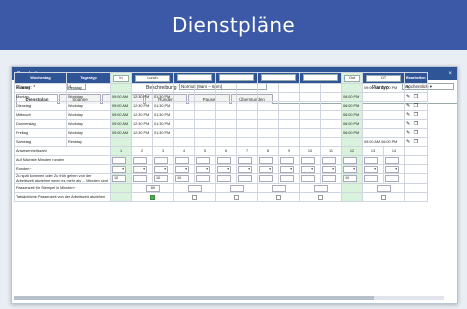  What do you see at coordinates (236, 77) in the screenshot?
I see `slot-b-header-select` at bounding box center [236, 77].